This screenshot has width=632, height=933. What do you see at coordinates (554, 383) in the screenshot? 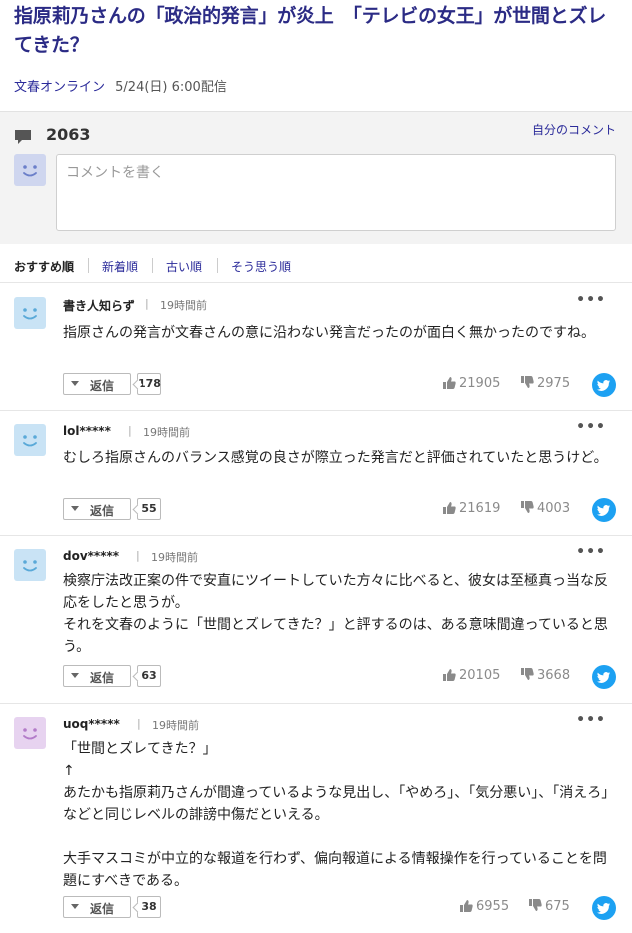
I see `dislike-count: 2975` at bounding box center [554, 383].